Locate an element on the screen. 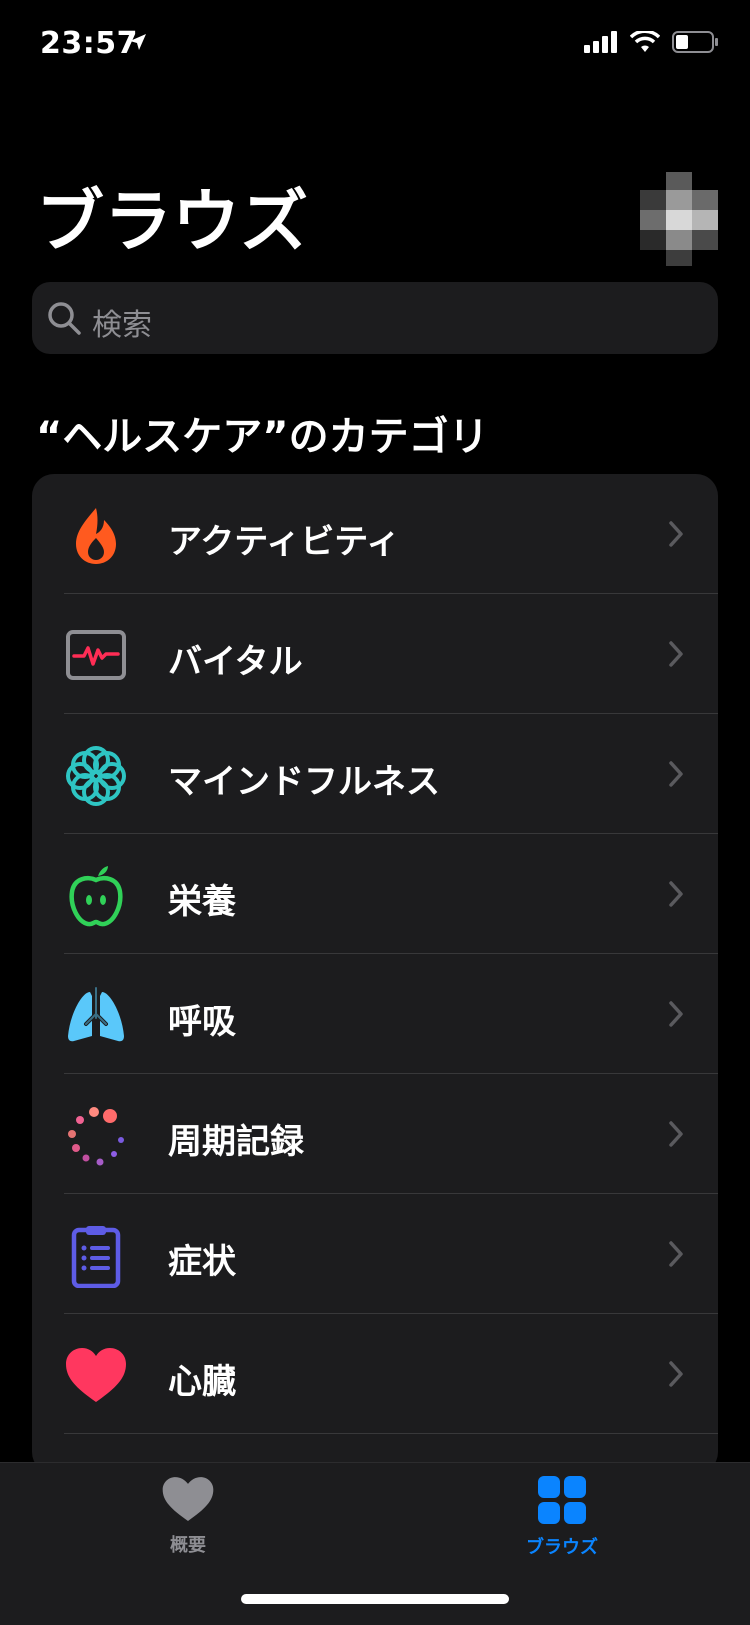 Image resolution: width=750 pixels, height=1625 pixels. tab-browse: ブラウズ is located at coordinates (562, 1517).